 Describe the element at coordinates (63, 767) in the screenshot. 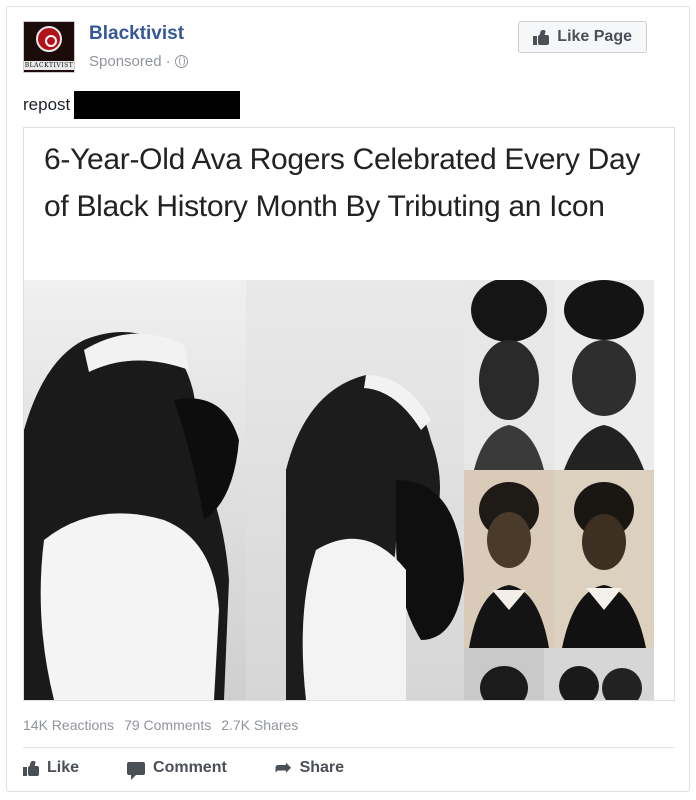

I see `like-label: Like` at that location.